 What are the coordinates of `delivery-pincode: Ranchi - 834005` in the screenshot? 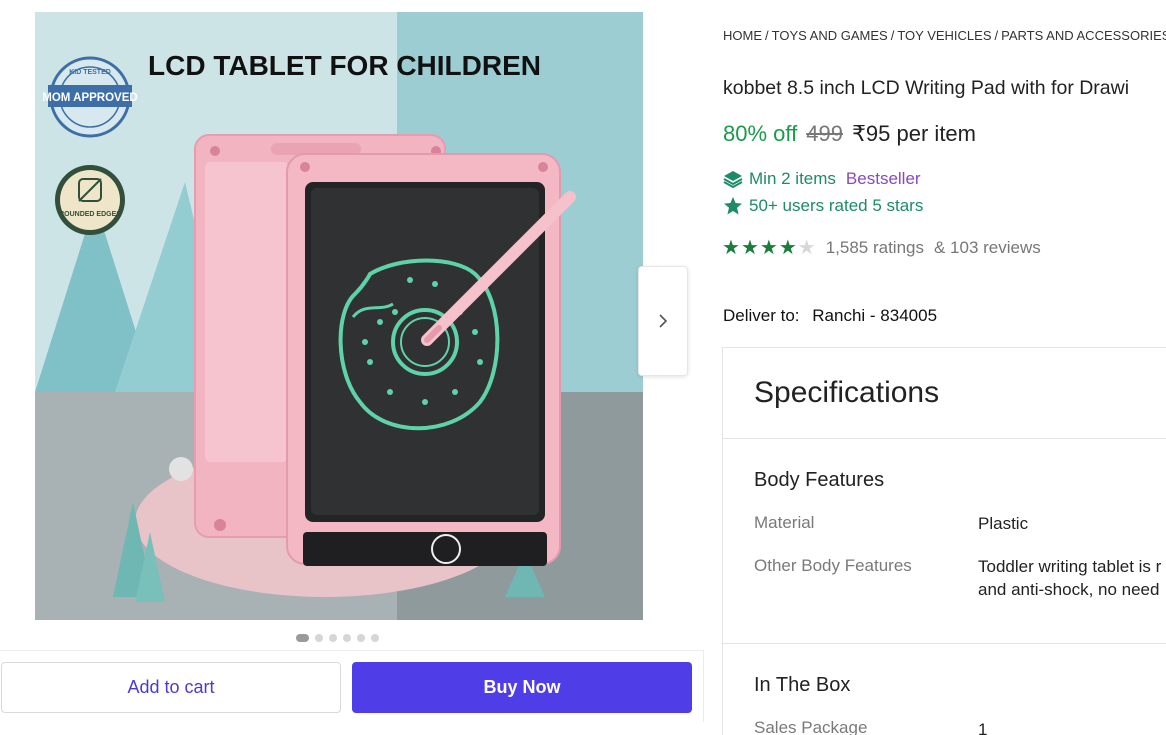 It's located at (875, 315).